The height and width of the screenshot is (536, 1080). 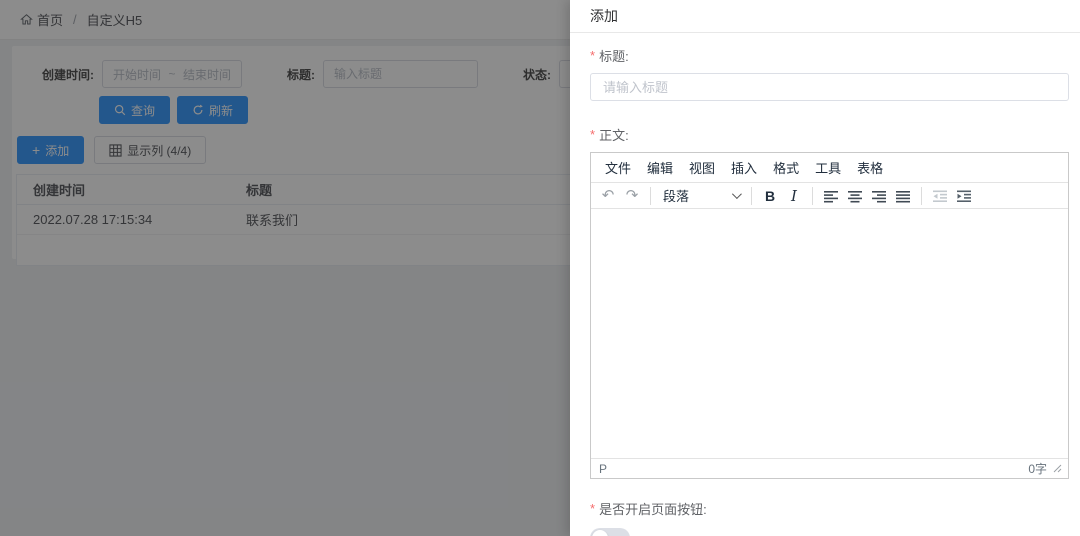 I want to click on outdent-icon, so click(x=940, y=196).